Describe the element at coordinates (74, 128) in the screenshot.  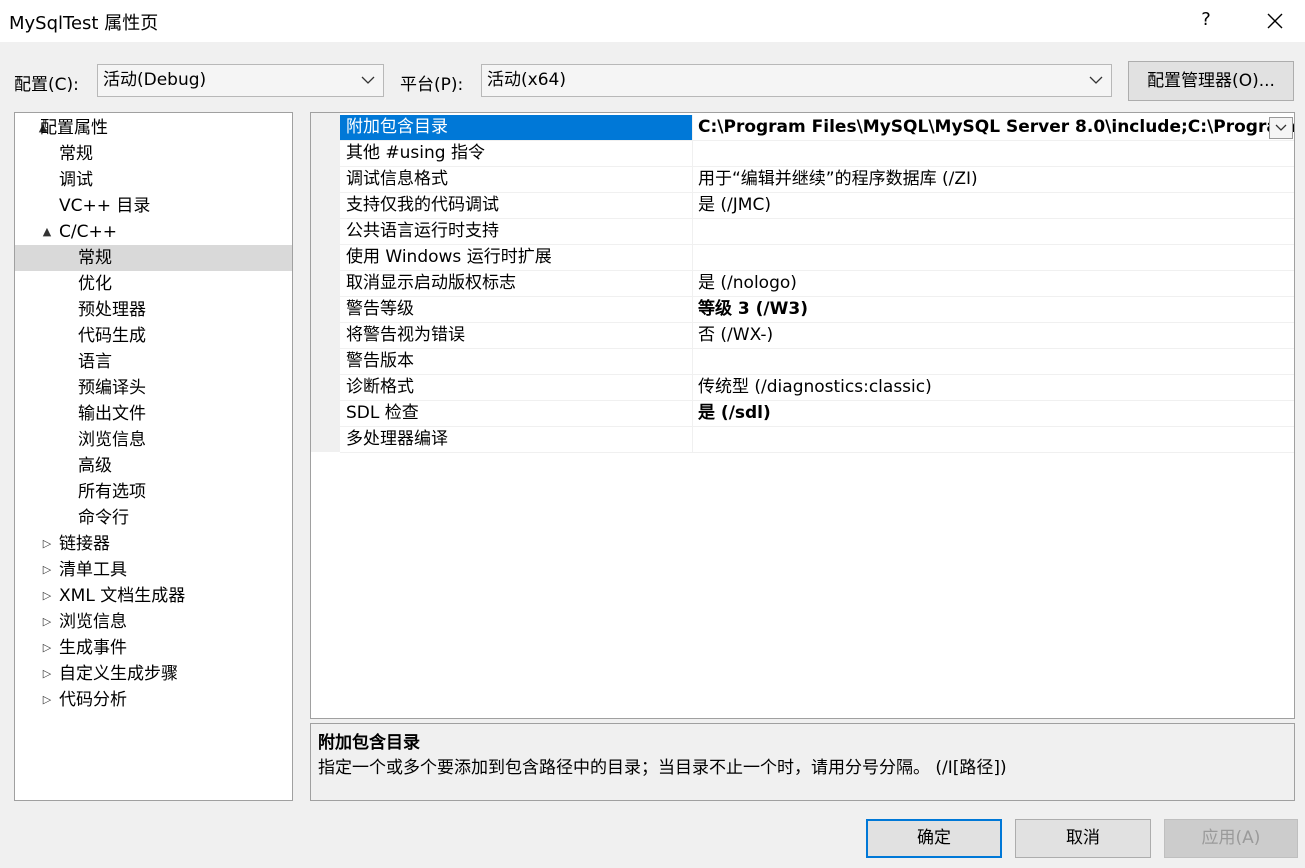
I see `tree-item-label: 配置属性` at that location.